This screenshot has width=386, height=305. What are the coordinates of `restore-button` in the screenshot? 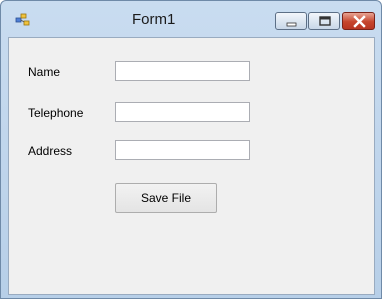 It's located at (324, 21).